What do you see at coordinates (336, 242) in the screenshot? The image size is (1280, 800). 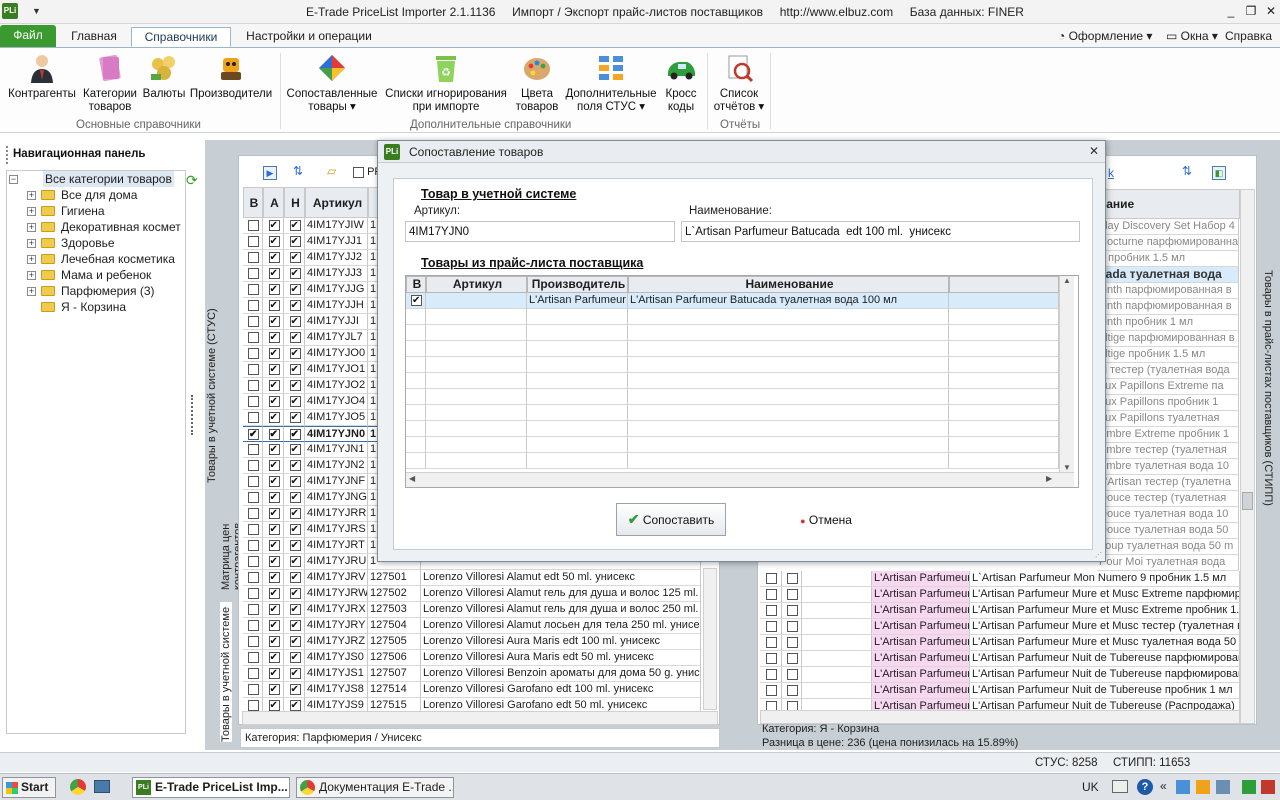 I see `table-cell: 4IM17YJJ1` at bounding box center [336, 242].